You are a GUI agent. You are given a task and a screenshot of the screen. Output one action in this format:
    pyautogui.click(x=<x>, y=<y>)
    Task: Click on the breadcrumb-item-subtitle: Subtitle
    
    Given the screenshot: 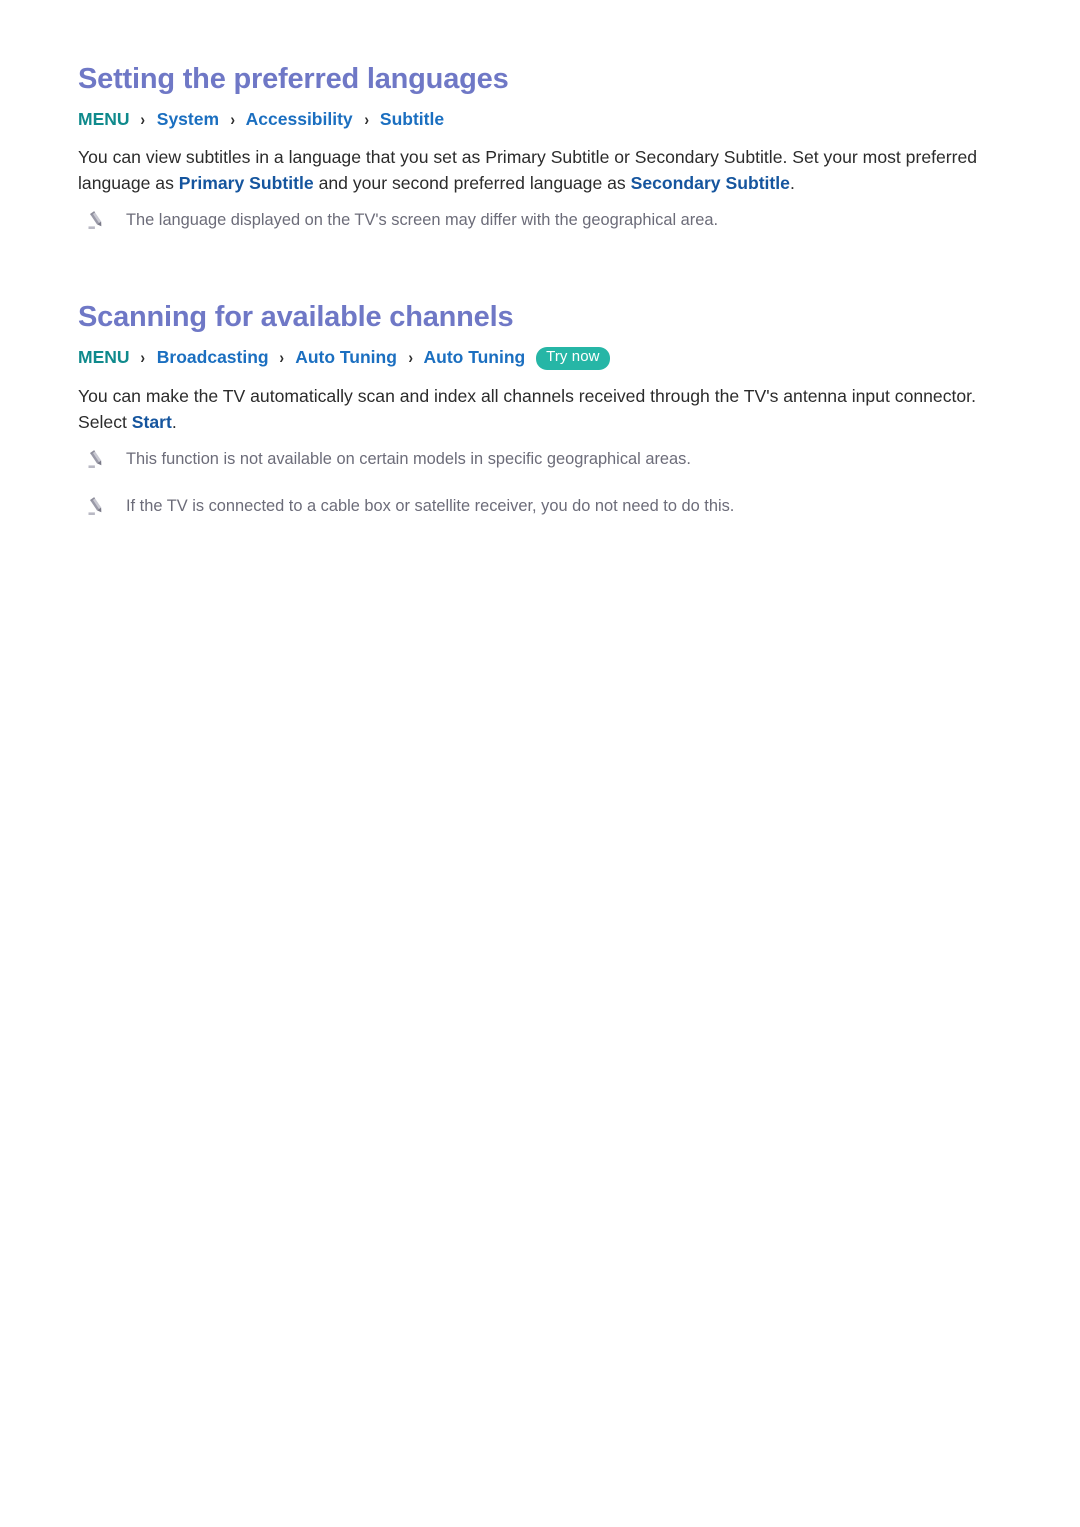 What is the action you would take?
    pyautogui.click(x=412, y=119)
    